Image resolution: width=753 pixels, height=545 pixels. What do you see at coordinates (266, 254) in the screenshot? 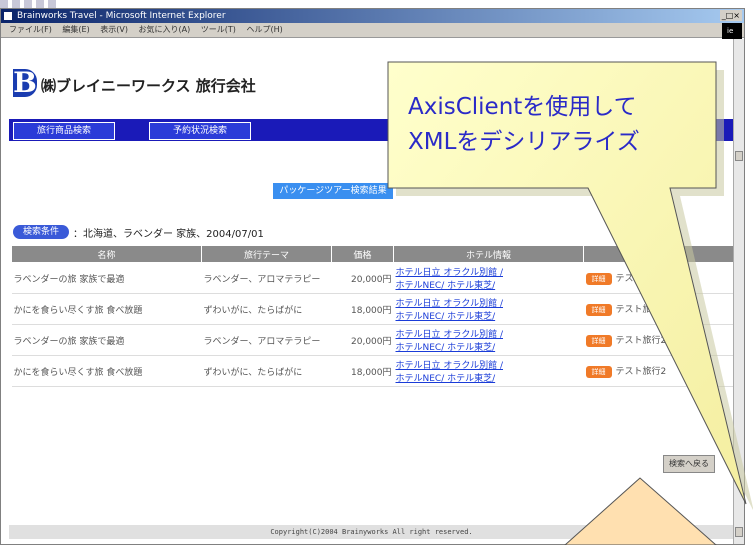
I see `col-header-theme: 旅行テーマ` at bounding box center [266, 254].